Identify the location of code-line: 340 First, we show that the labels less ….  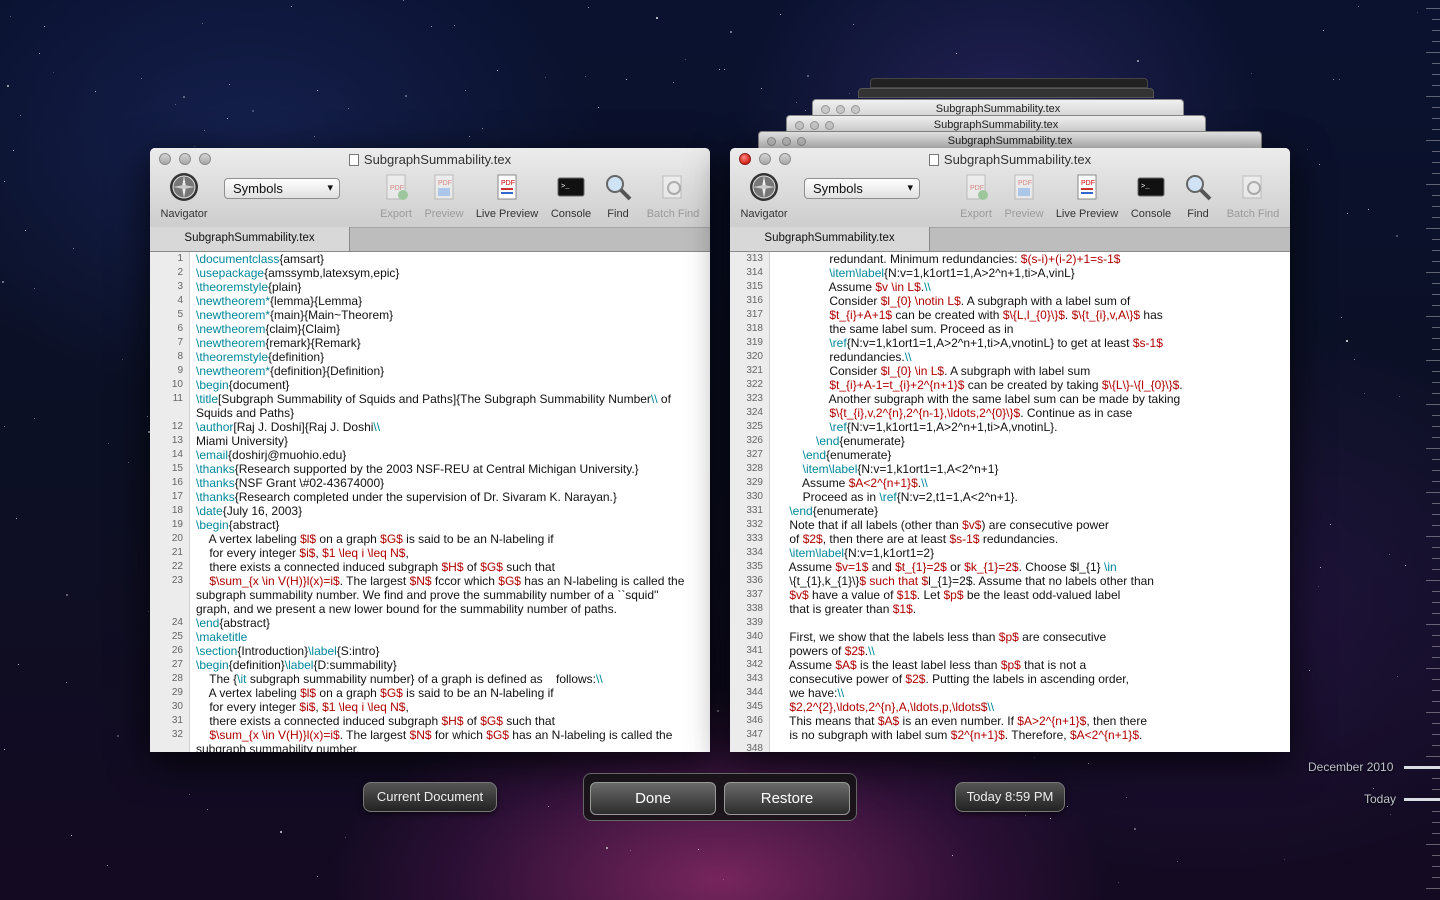
(1010, 637).